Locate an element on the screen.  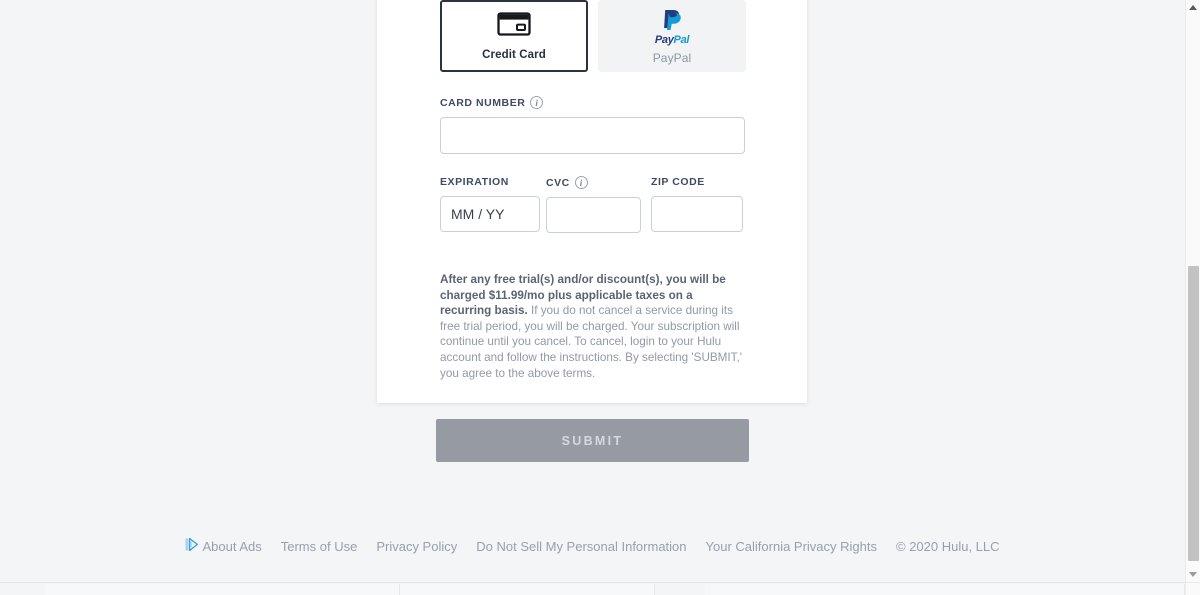
footer-link-privacy-policy: Privacy Policy is located at coordinates (416, 546).